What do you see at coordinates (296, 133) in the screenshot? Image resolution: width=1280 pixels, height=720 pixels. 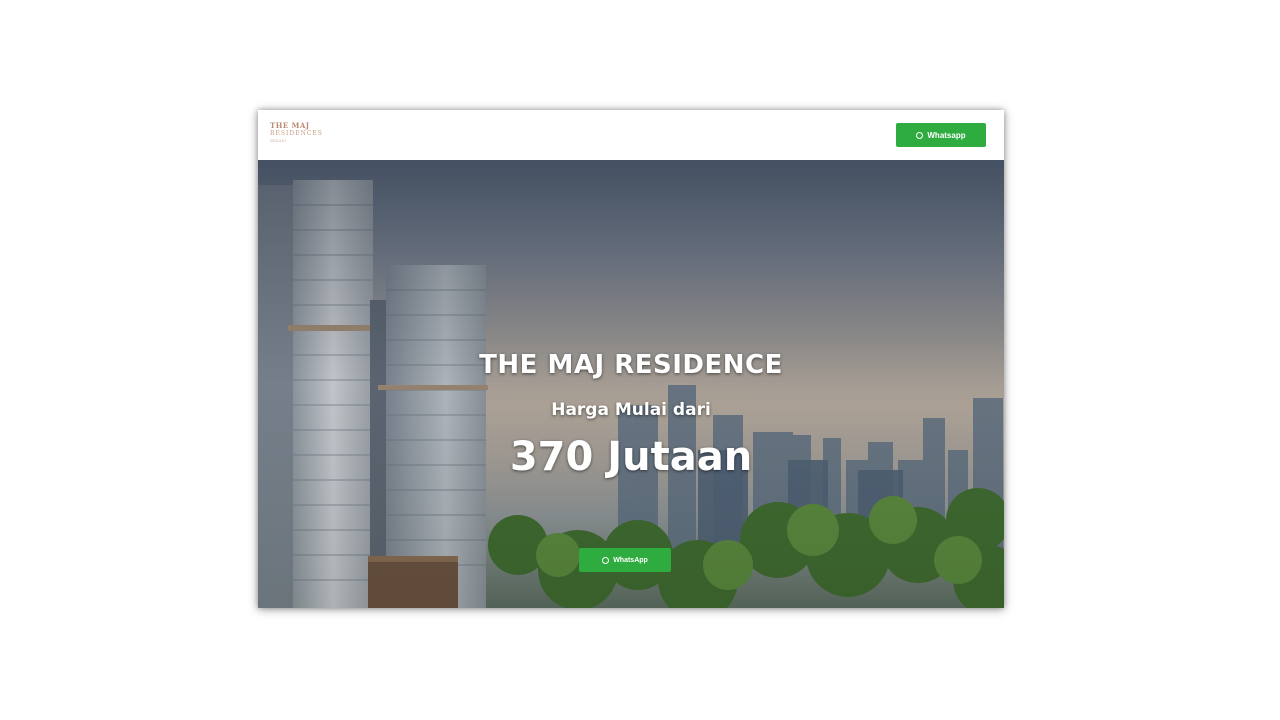 I see `logo-line-2: RESIDENCES` at bounding box center [296, 133].